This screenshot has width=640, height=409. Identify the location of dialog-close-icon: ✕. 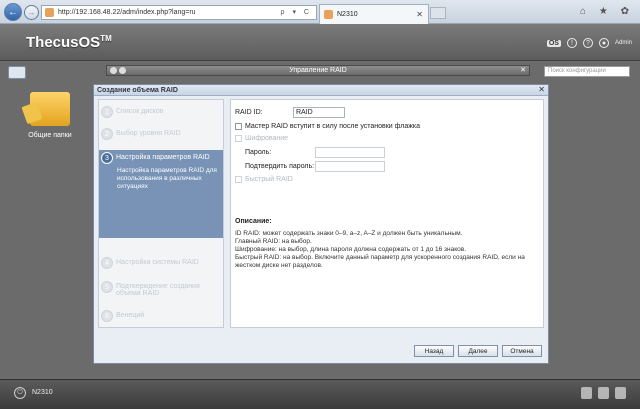
(541, 89).